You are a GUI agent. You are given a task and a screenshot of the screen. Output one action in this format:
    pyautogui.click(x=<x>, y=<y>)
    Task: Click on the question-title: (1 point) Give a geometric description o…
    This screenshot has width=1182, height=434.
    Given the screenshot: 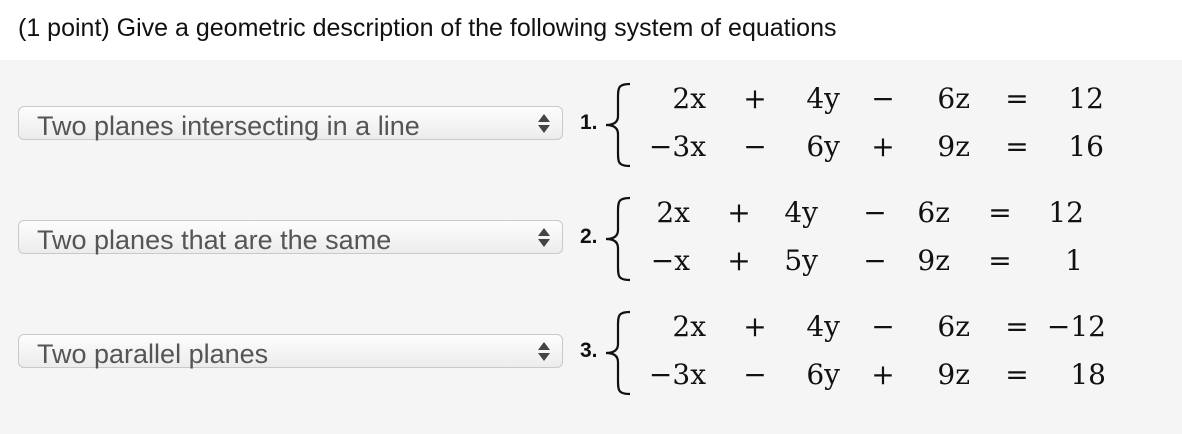 What is the action you would take?
    pyautogui.click(x=427, y=28)
    